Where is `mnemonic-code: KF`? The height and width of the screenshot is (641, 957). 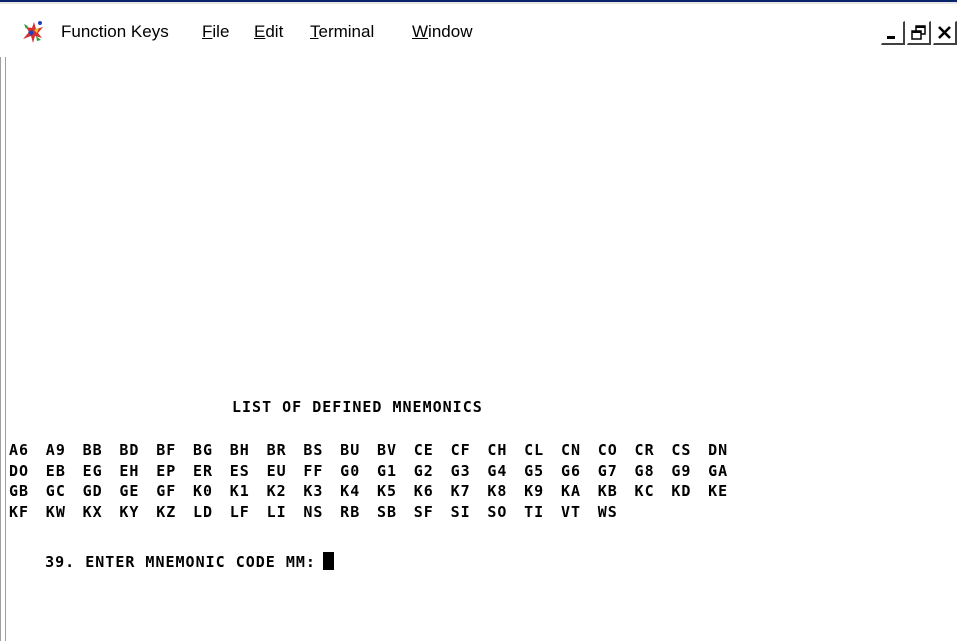
mnemonic-code: KF is located at coordinates (19, 511).